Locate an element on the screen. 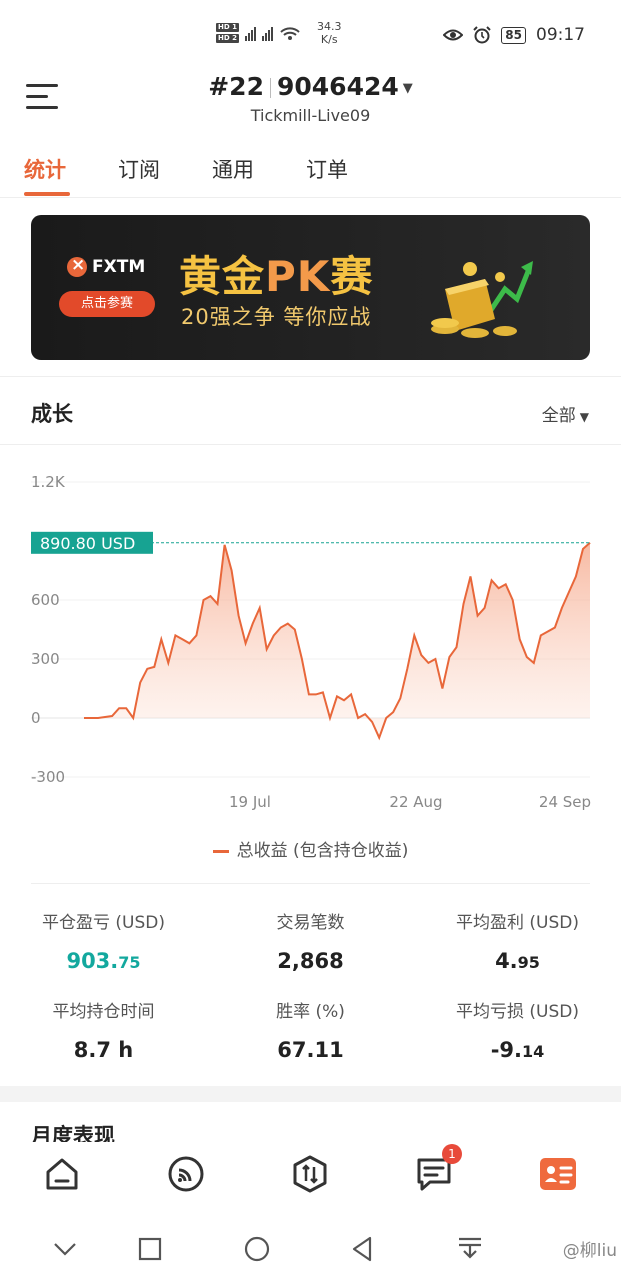 The width and height of the screenshot is (621, 1280). recents-icon is located at coordinates (150, 1249).